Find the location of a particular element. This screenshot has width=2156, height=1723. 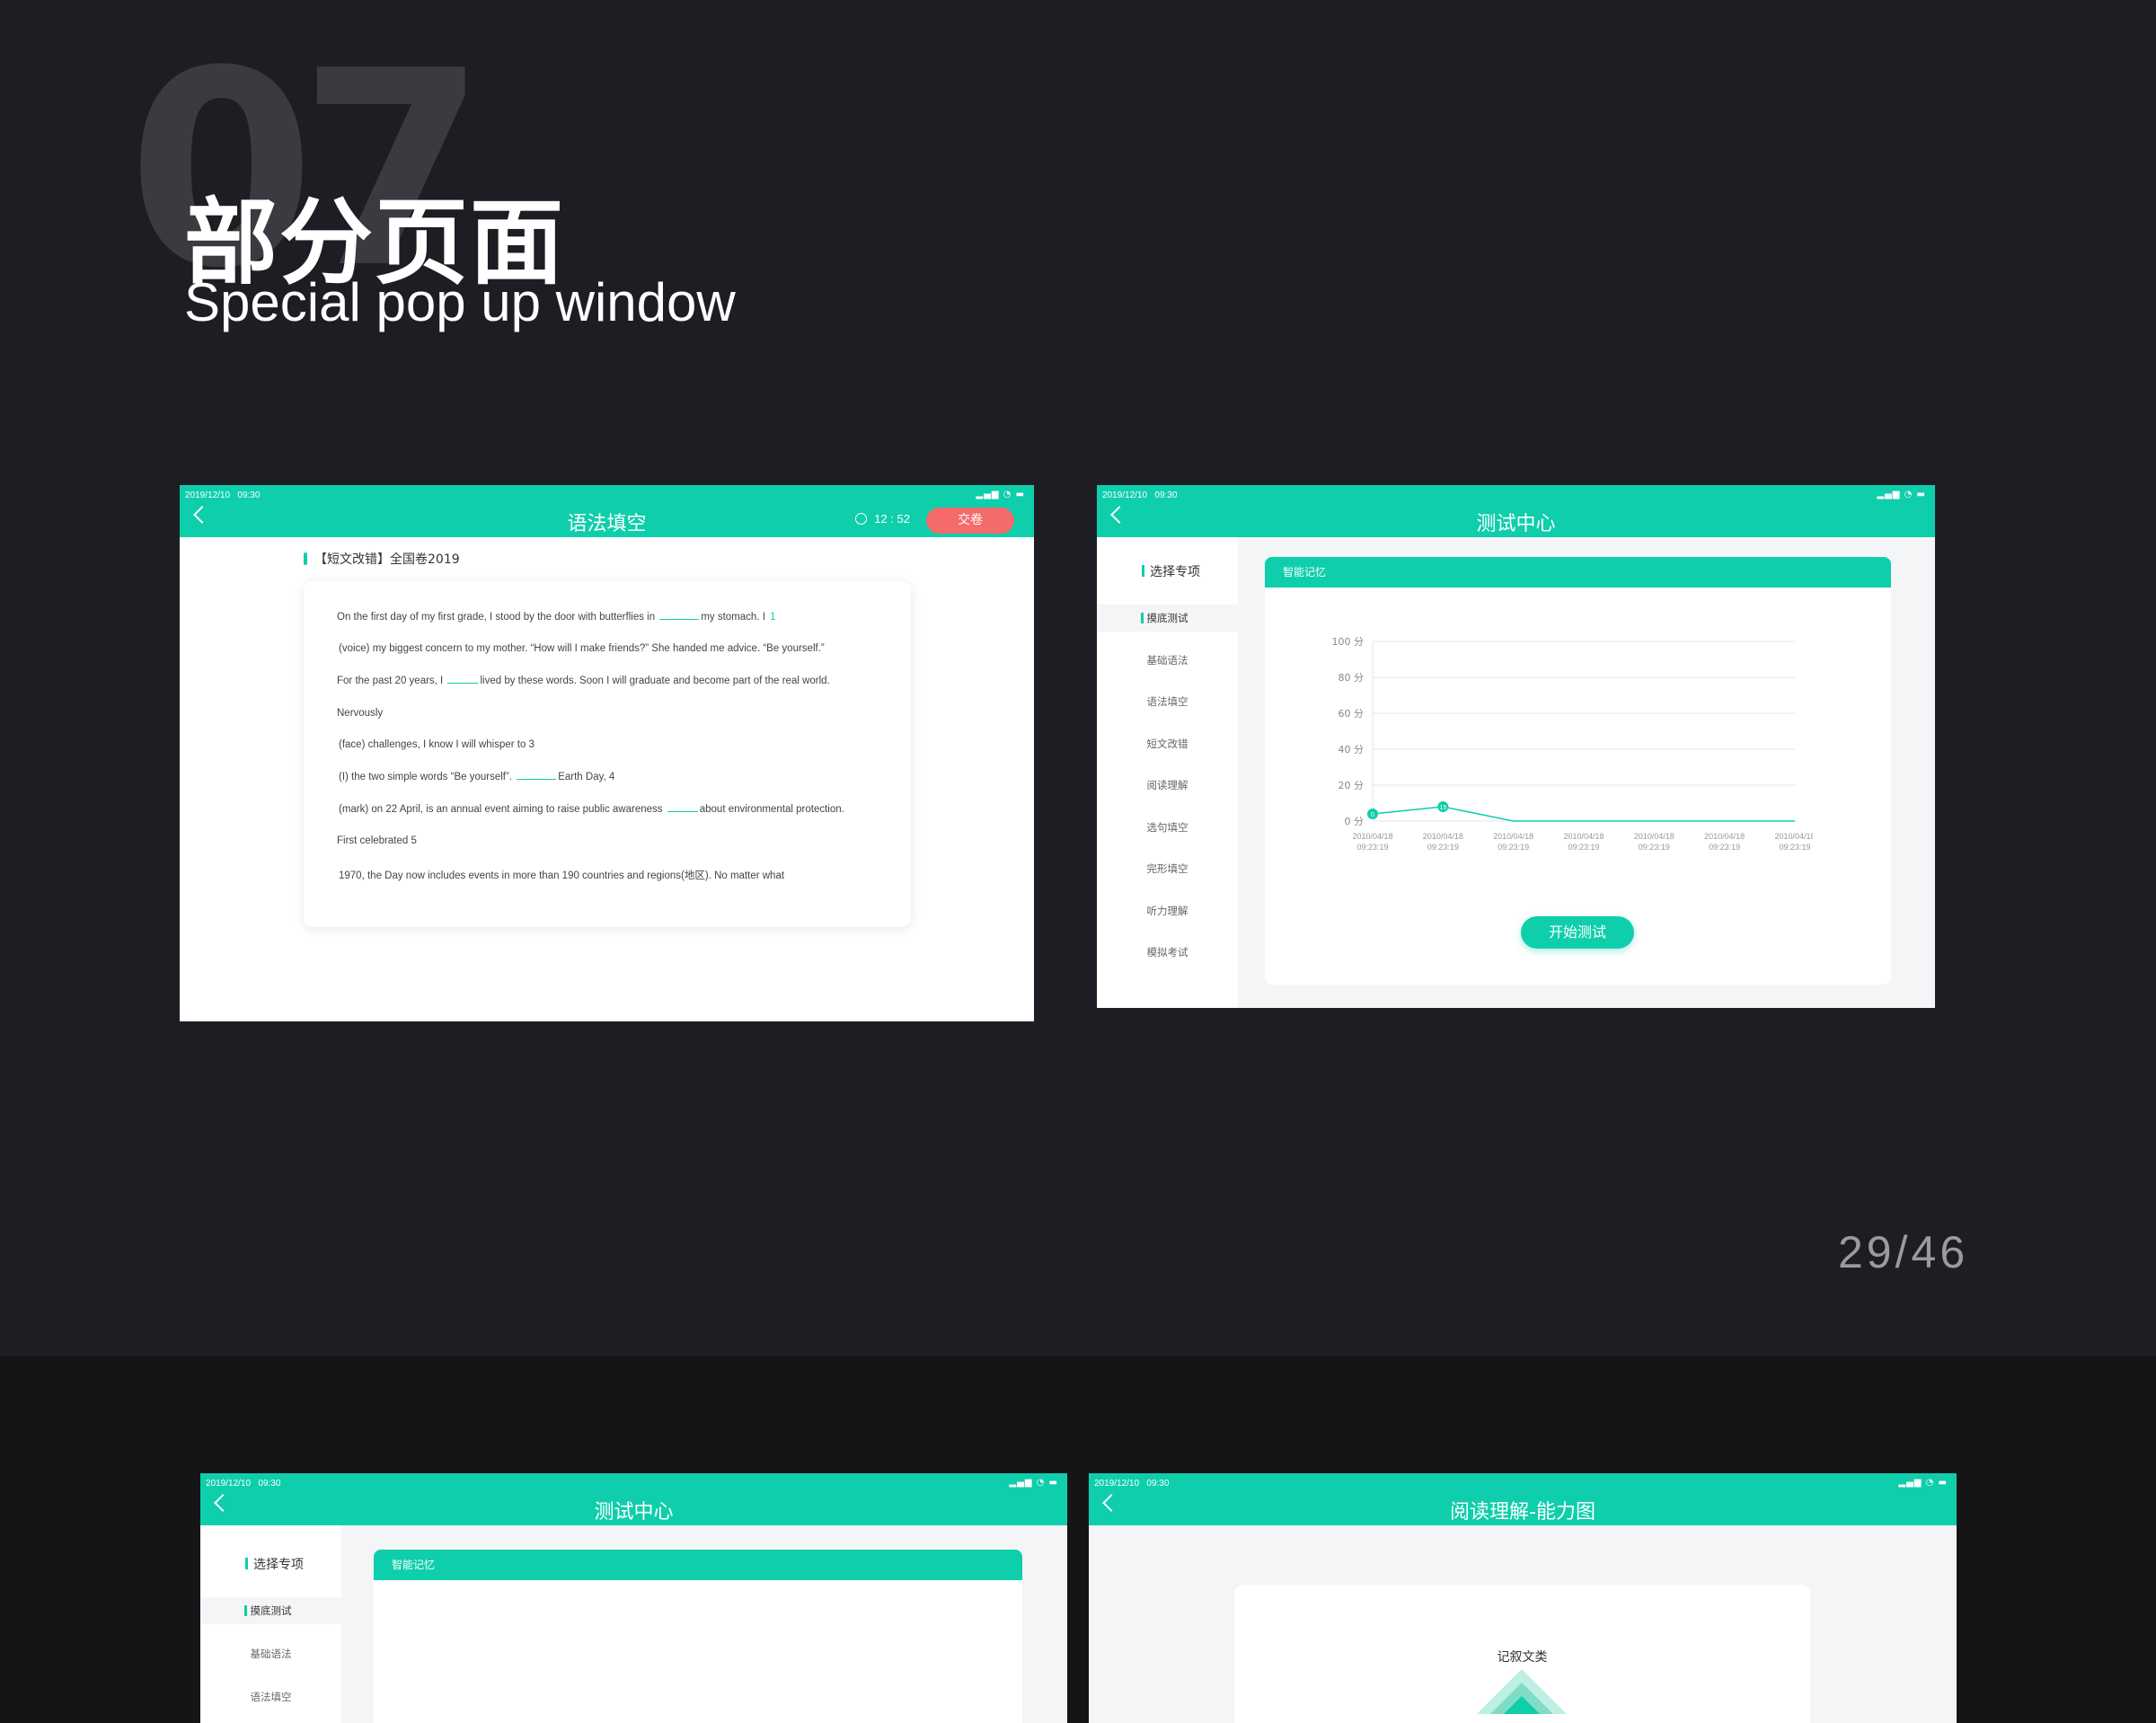

ability-label: 记叙文类 is located at coordinates (1523, 1657).